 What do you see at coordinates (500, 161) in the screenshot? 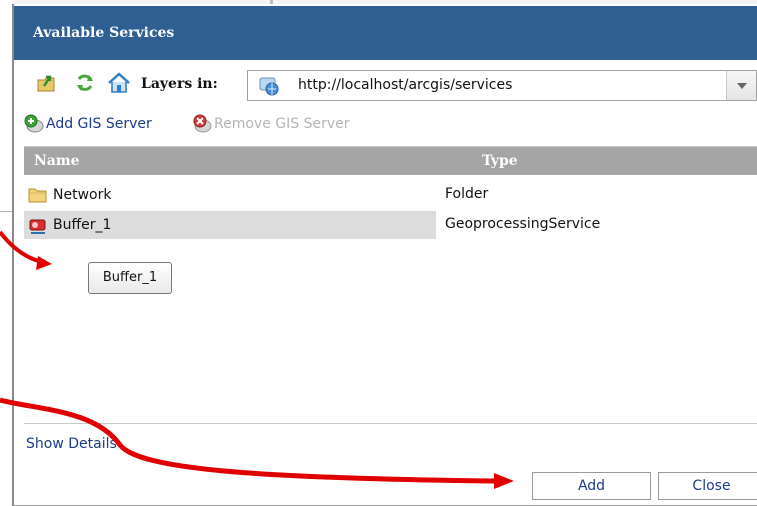
I see `column-header-type: Type` at bounding box center [500, 161].